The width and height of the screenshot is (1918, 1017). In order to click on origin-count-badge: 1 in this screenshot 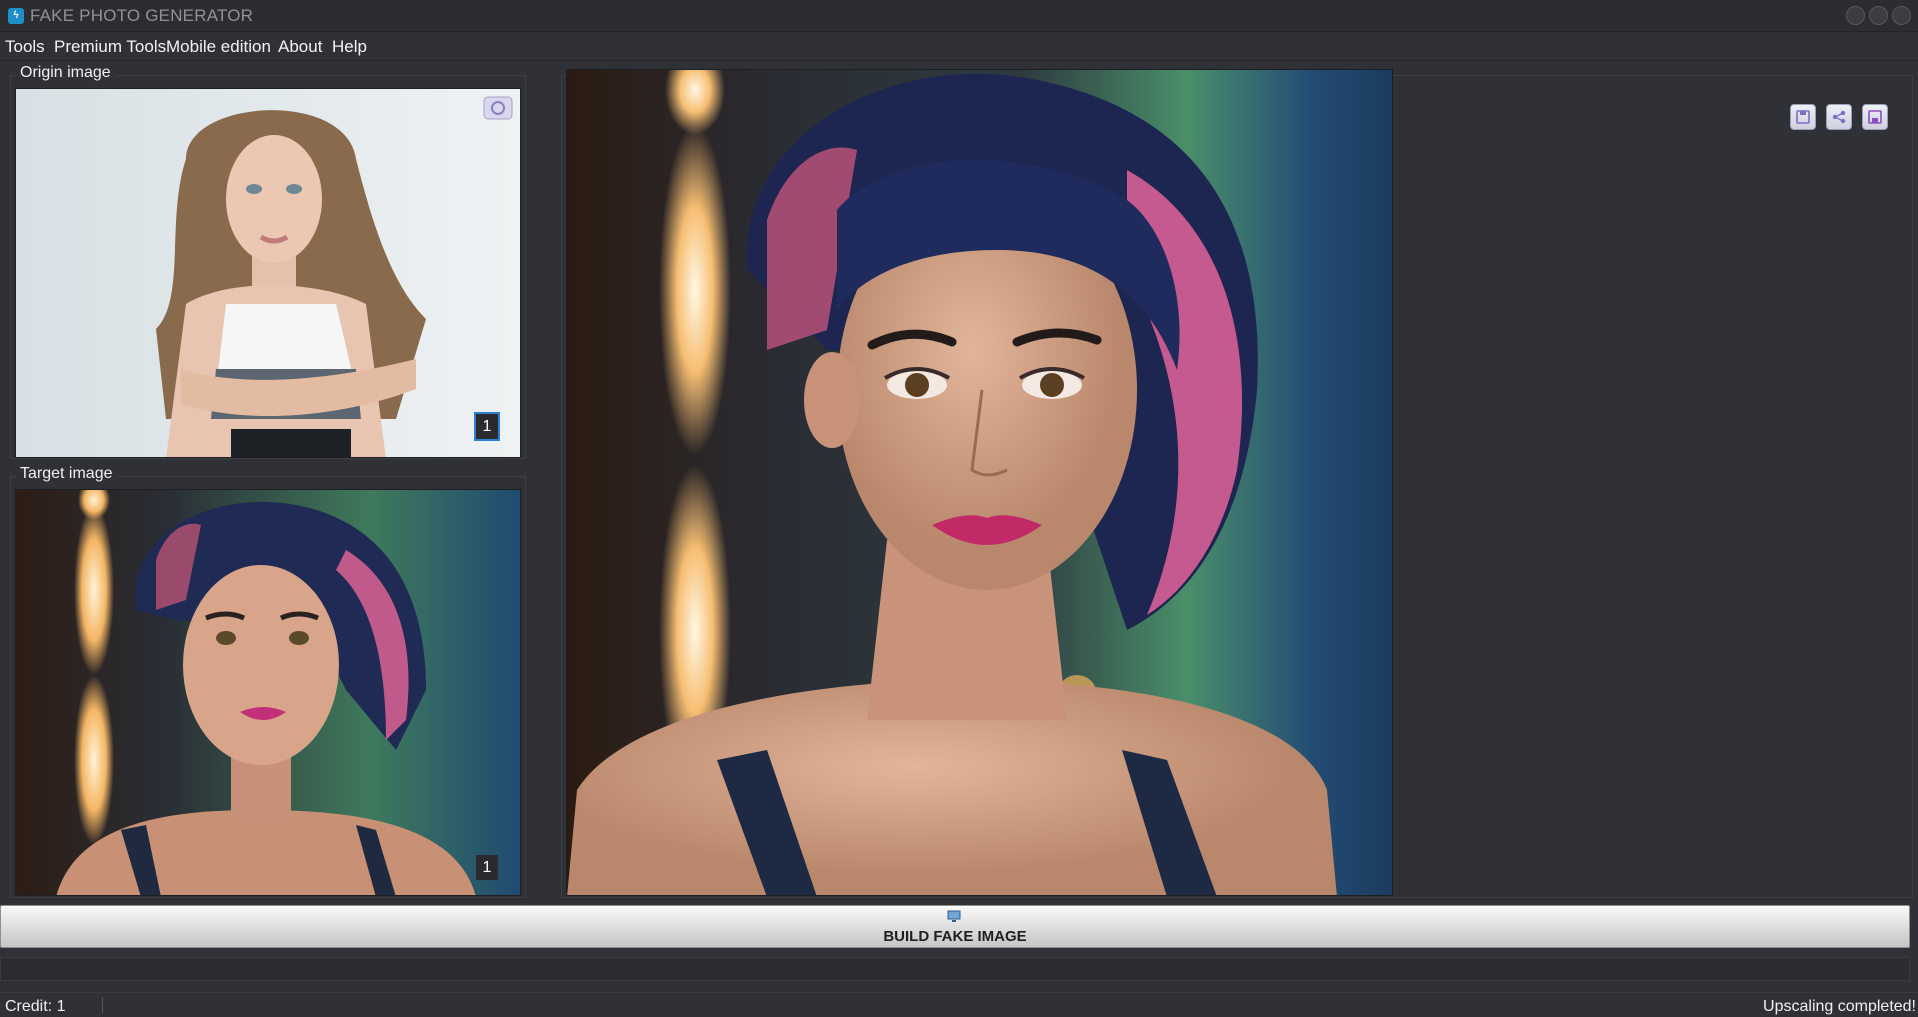, I will do `click(487, 426)`.